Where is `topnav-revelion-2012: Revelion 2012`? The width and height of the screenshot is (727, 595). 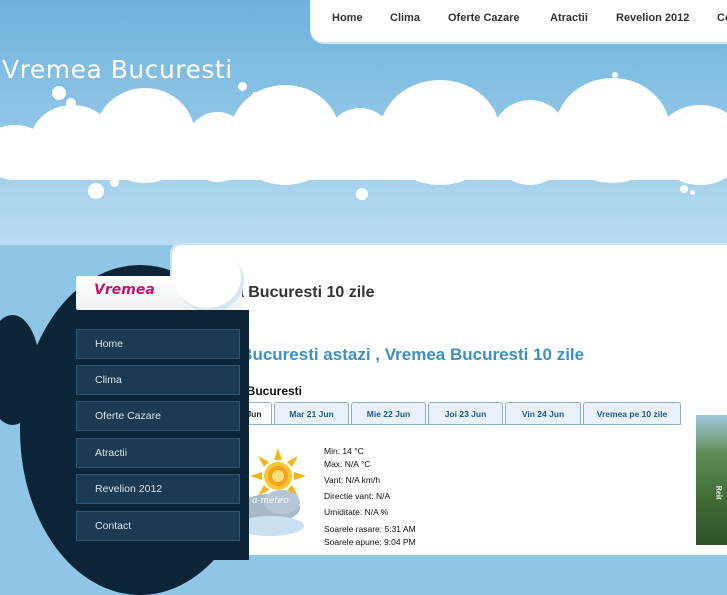 topnav-revelion-2012: Revelion 2012 is located at coordinates (652, 18).